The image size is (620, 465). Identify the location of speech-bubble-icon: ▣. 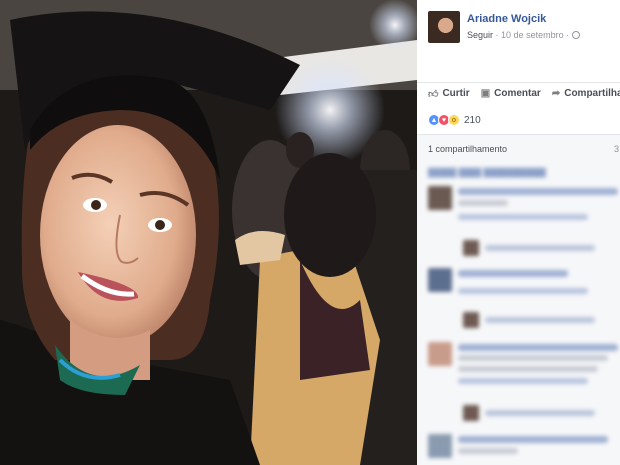
(485, 93).